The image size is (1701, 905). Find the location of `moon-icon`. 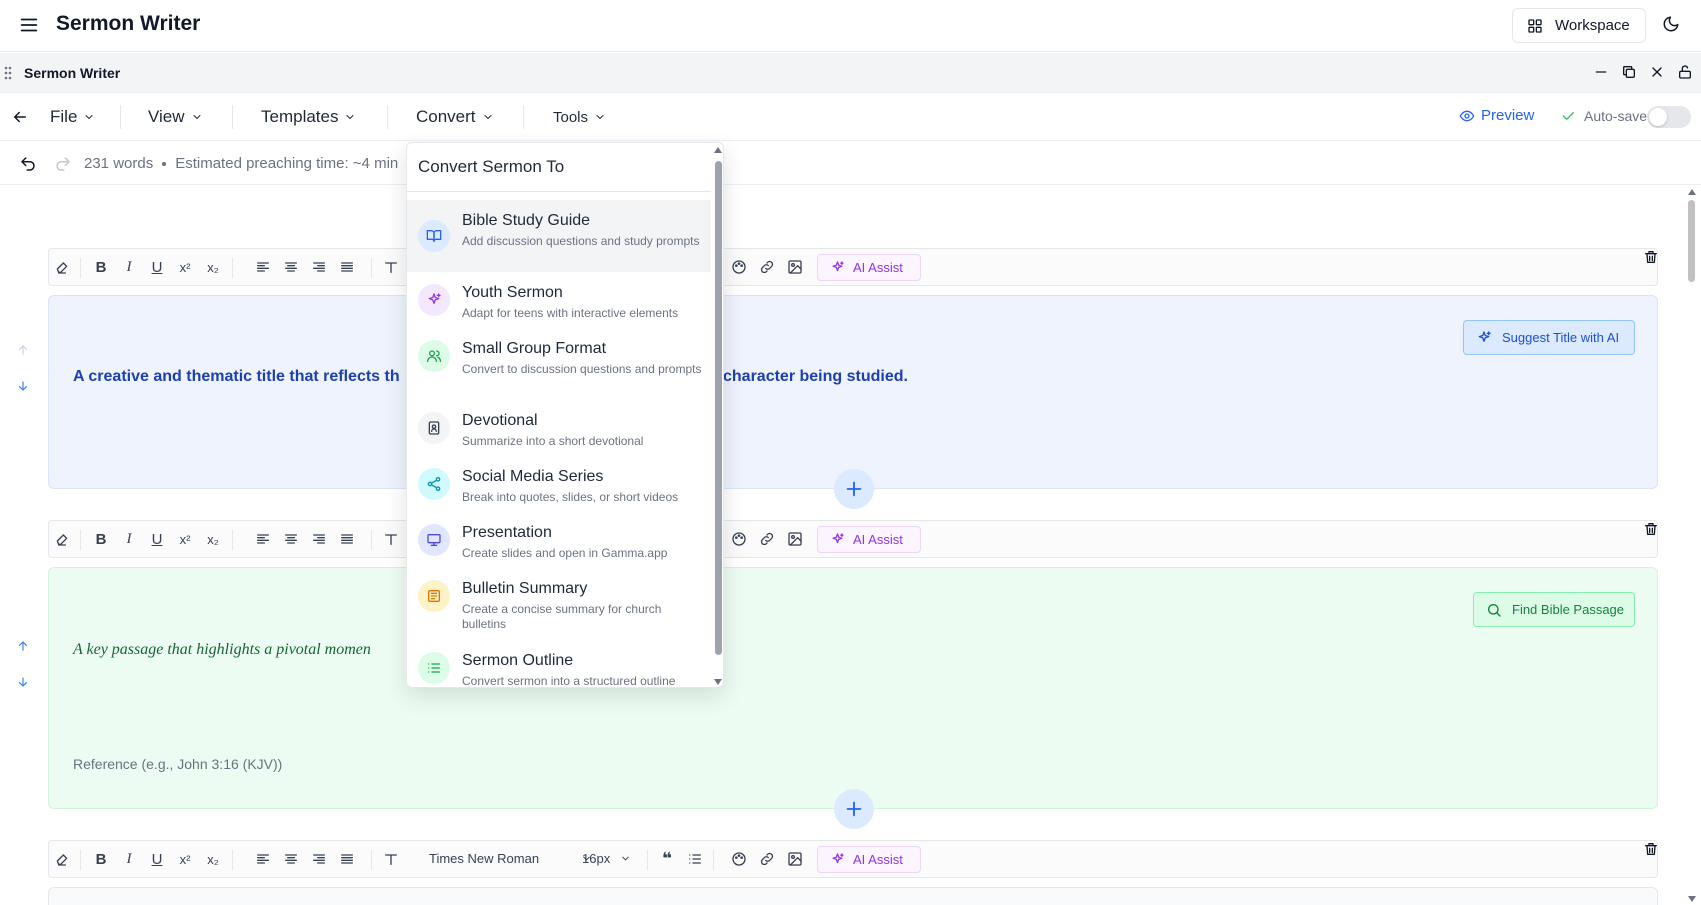

moon-icon is located at coordinates (1672, 25).